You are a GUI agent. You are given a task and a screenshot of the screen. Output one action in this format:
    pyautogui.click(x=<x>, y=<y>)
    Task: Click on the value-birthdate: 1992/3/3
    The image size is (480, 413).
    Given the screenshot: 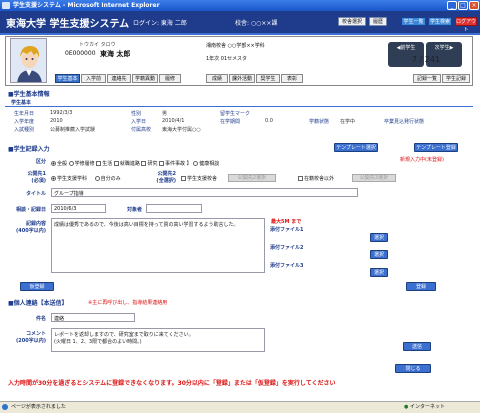 What is the action you would take?
    pyautogui.click(x=61, y=113)
    